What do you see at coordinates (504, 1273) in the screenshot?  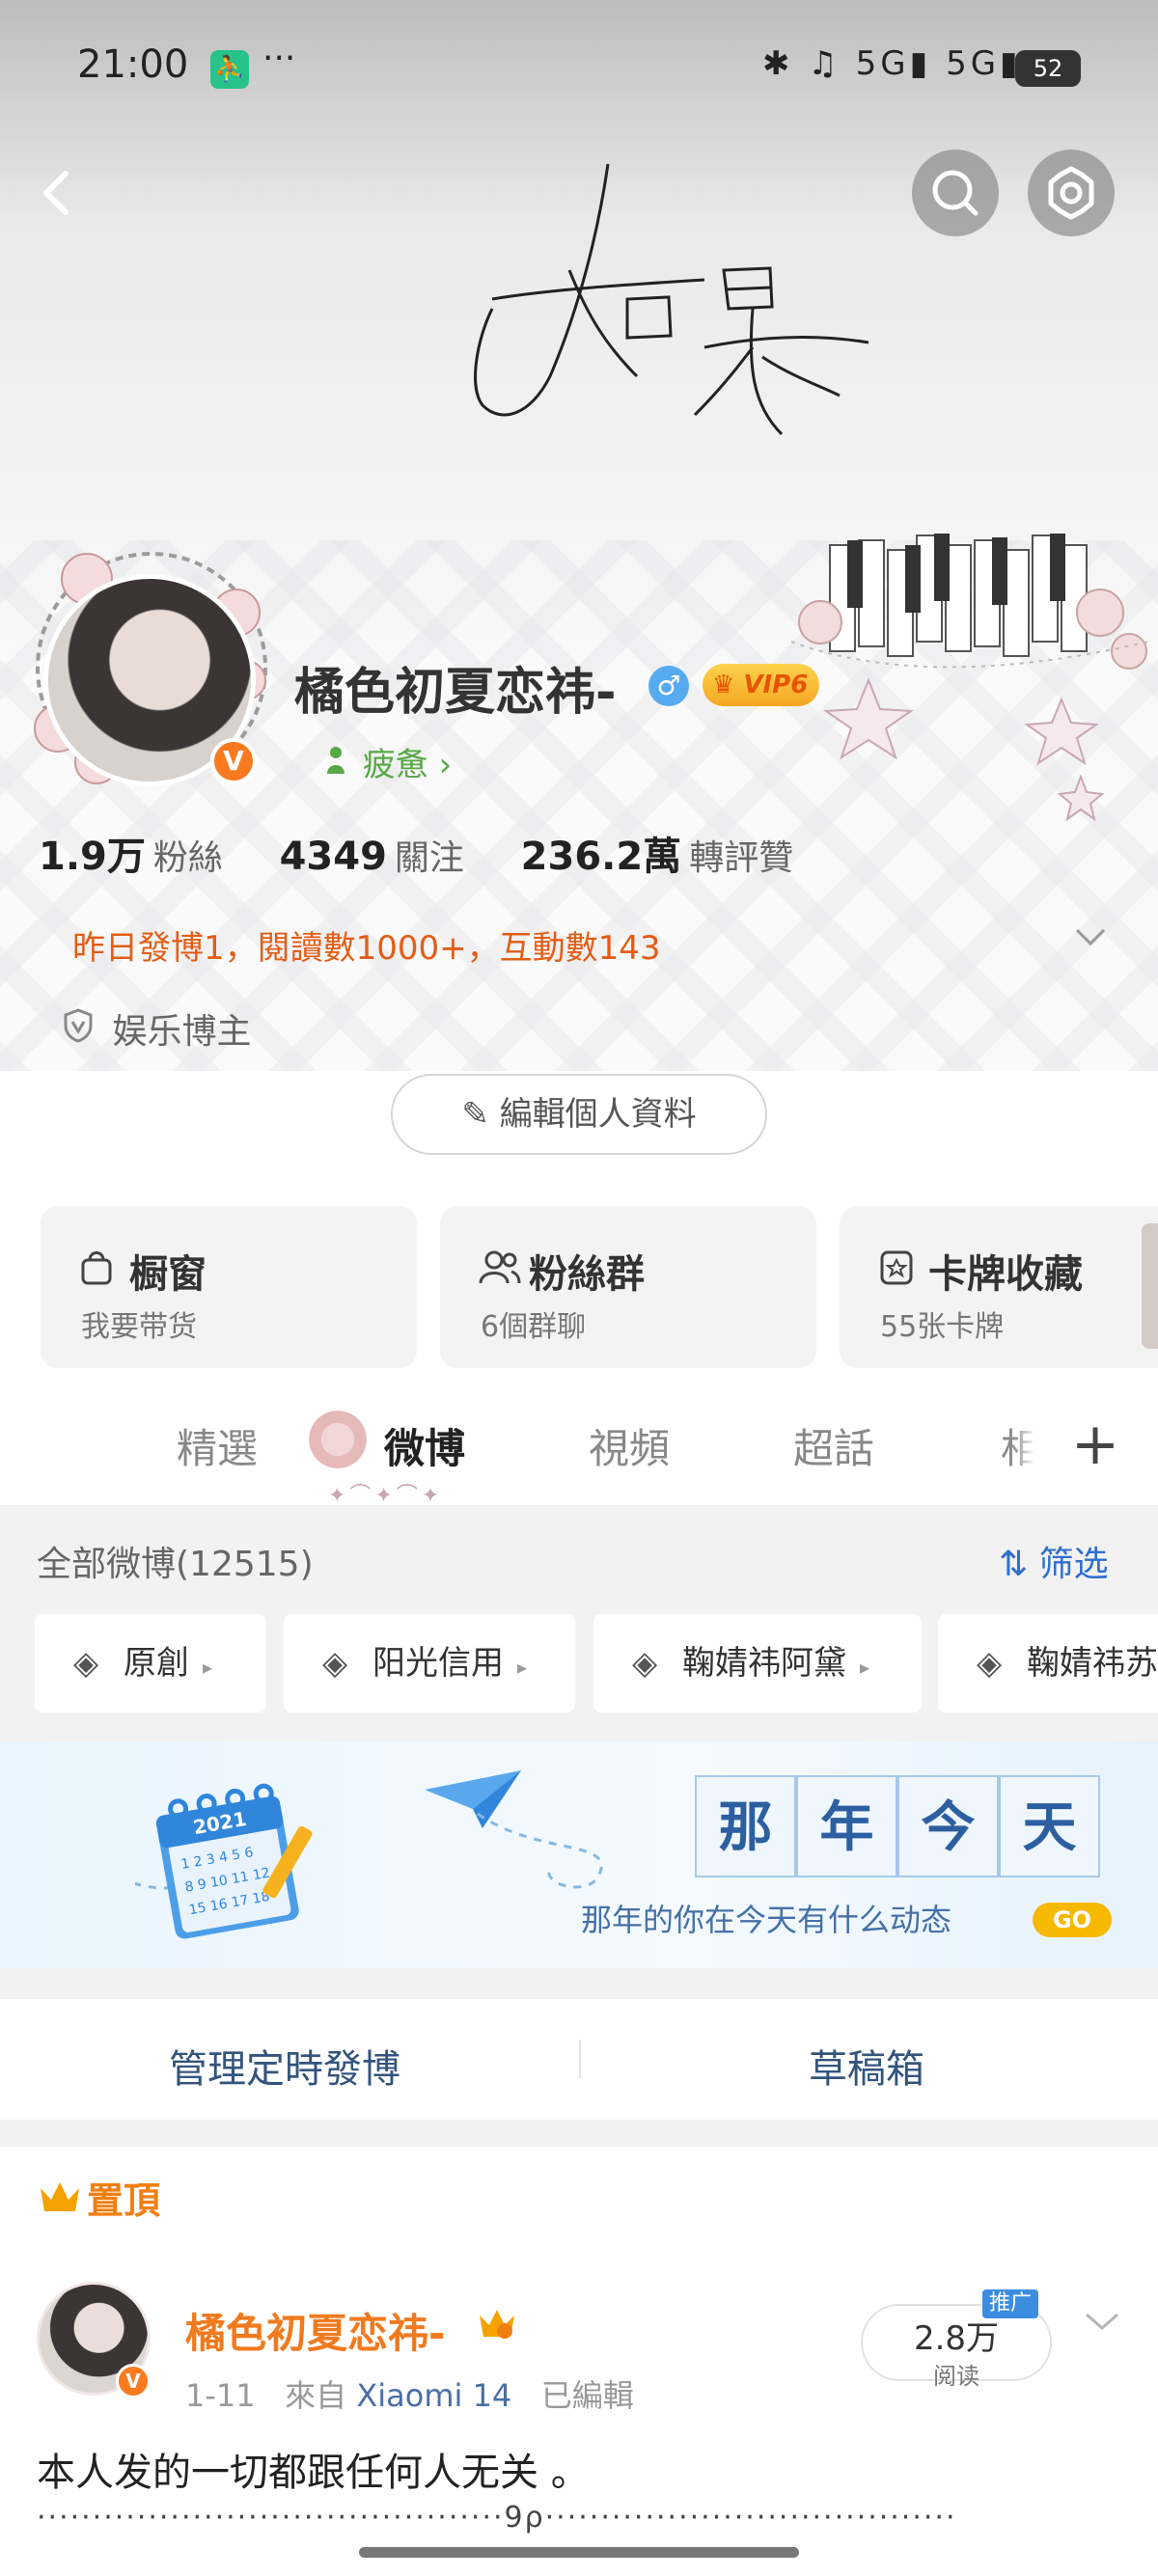 I see `group-icon` at bounding box center [504, 1273].